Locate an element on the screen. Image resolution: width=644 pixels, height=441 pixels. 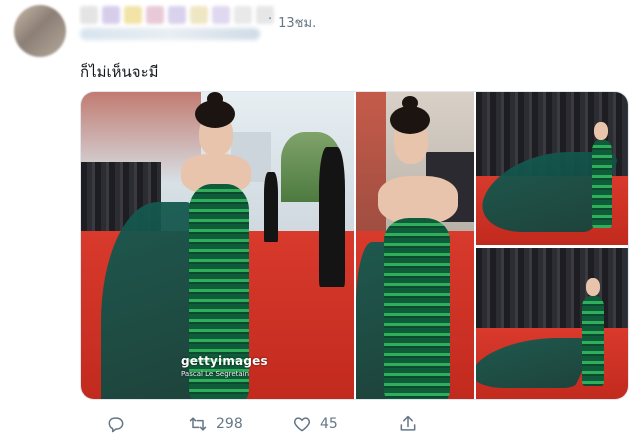
avatar is located at coordinates (40, 31).